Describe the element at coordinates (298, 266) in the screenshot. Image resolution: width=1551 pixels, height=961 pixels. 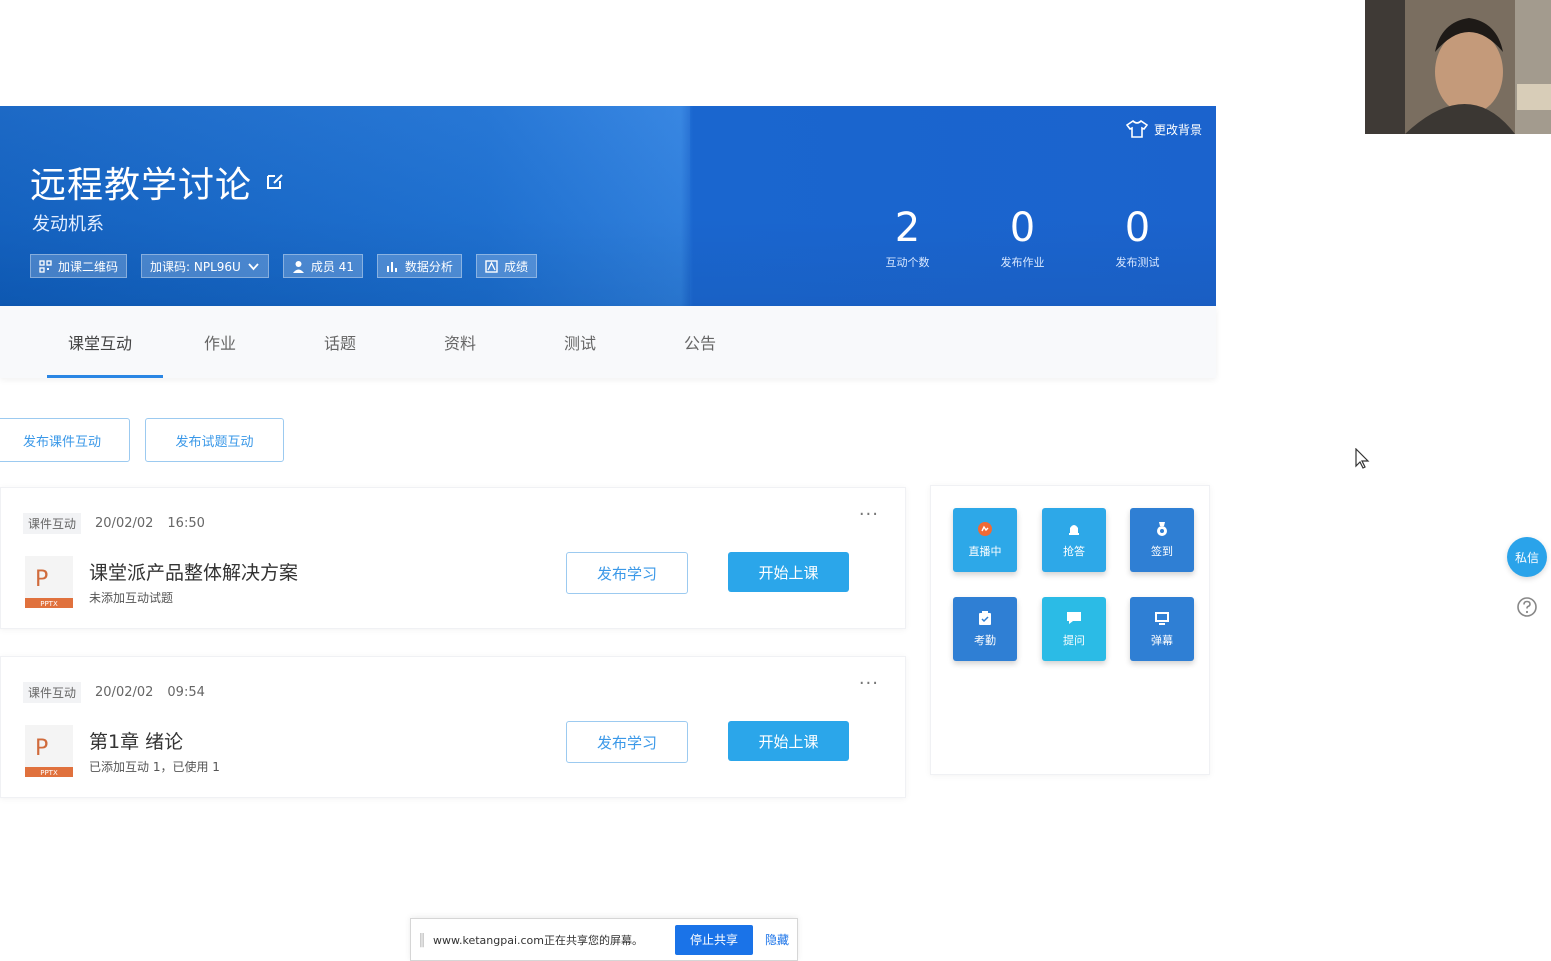
I see `user-icon` at that location.